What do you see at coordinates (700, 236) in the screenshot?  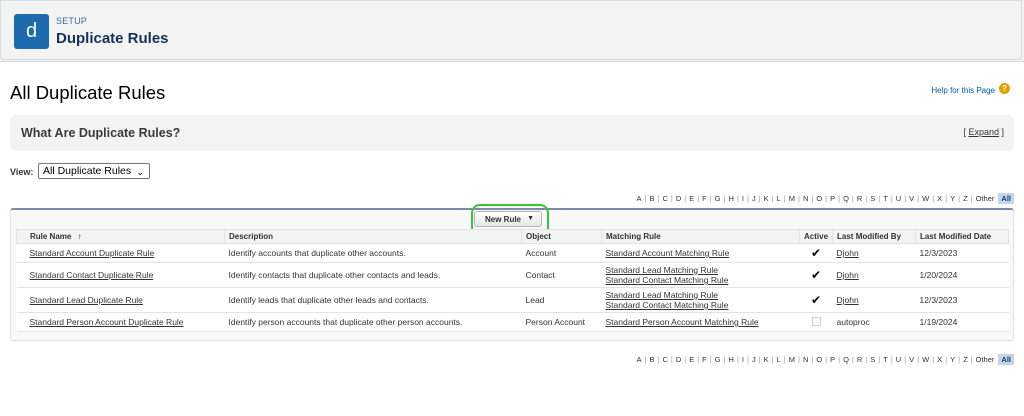 I see `column-header-matching-rule: Matching Rule` at bounding box center [700, 236].